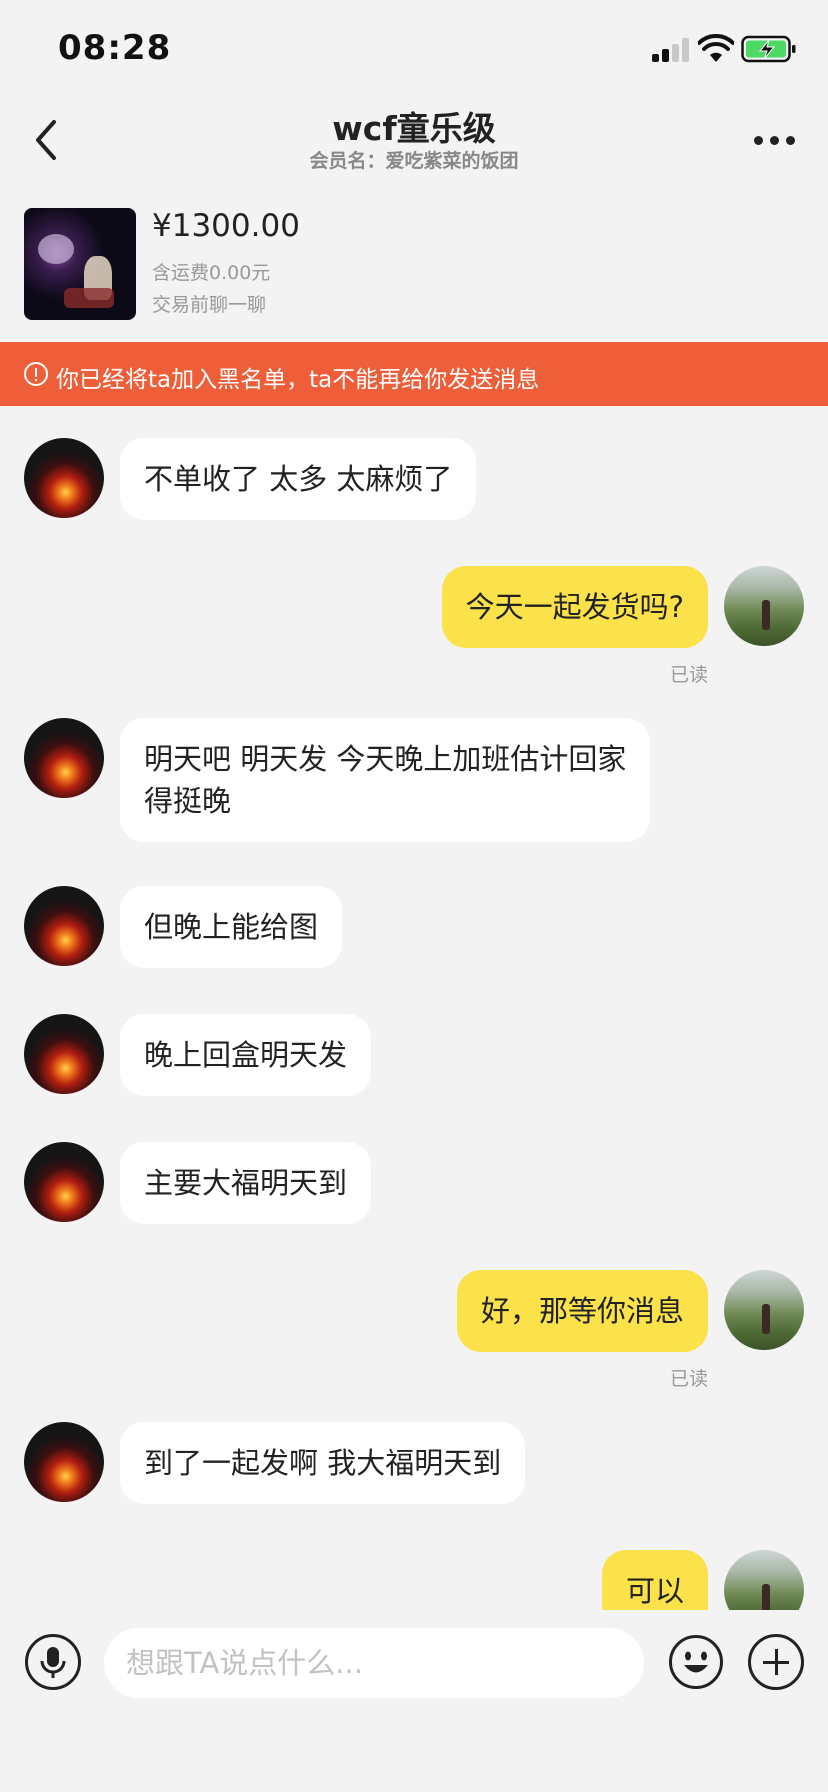 The width and height of the screenshot is (828, 1792). Describe the element at coordinates (298, 479) in the screenshot. I see `message-bubble: 不单收了 太多 太麻烦了` at that location.